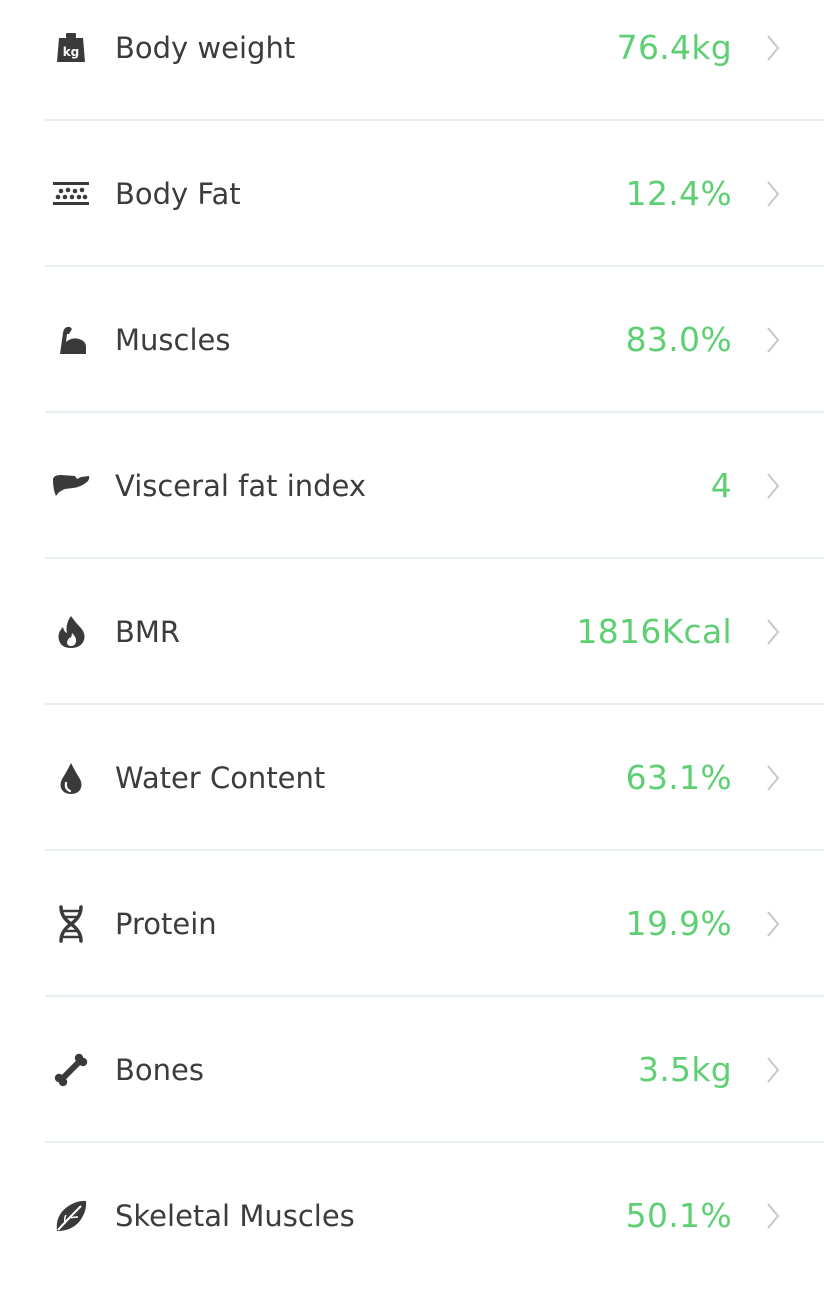 The width and height of the screenshot is (824, 1289). What do you see at coordinates (412, 194) in the screenshot?
I see `metric-row-body-fat: Body Fat 12.4%` at bounding box center [412, 194].